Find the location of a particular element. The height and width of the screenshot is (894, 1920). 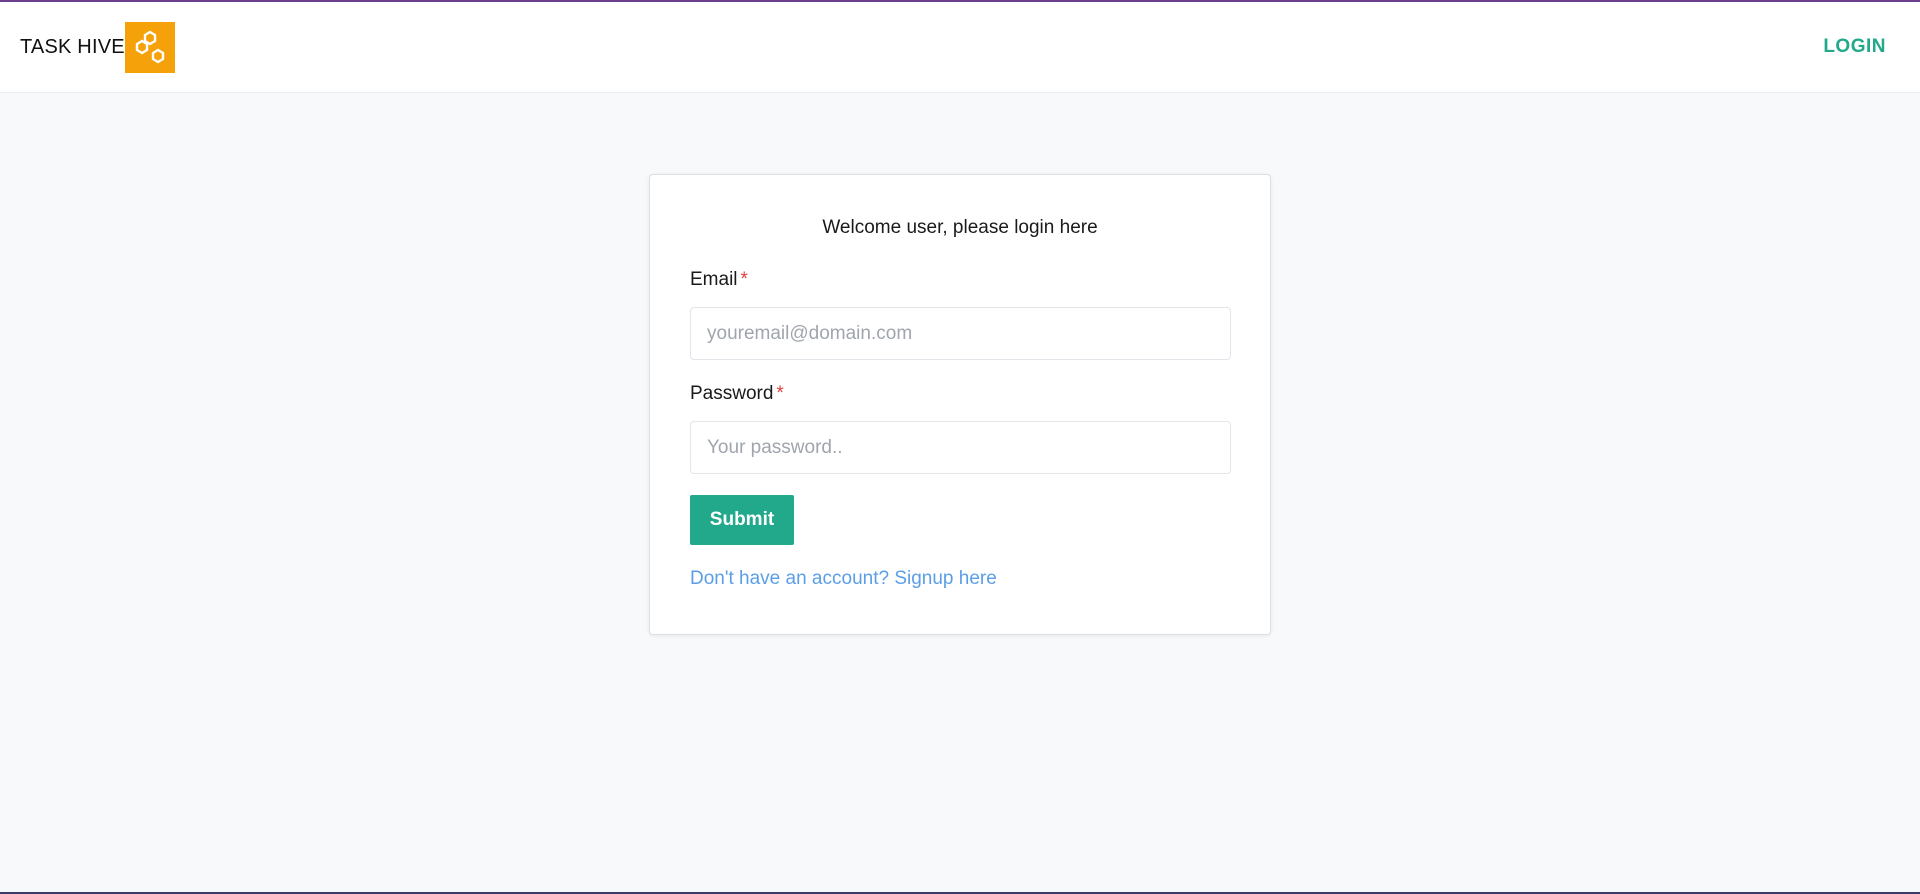

password-label: Password * is located at coordinates (737, 394).